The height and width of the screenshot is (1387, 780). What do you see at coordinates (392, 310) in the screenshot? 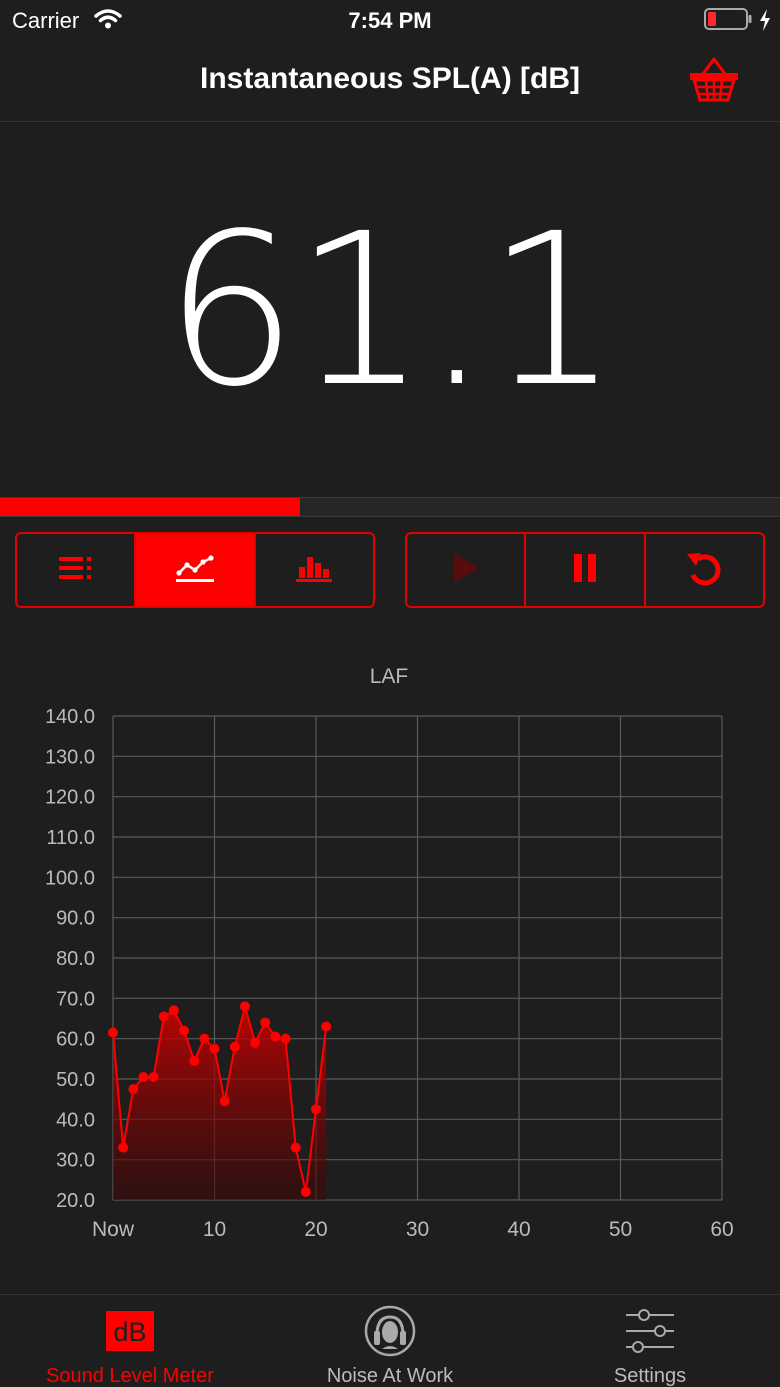
I see `spl-reading: 61.1` at bounding box center [392, 310].